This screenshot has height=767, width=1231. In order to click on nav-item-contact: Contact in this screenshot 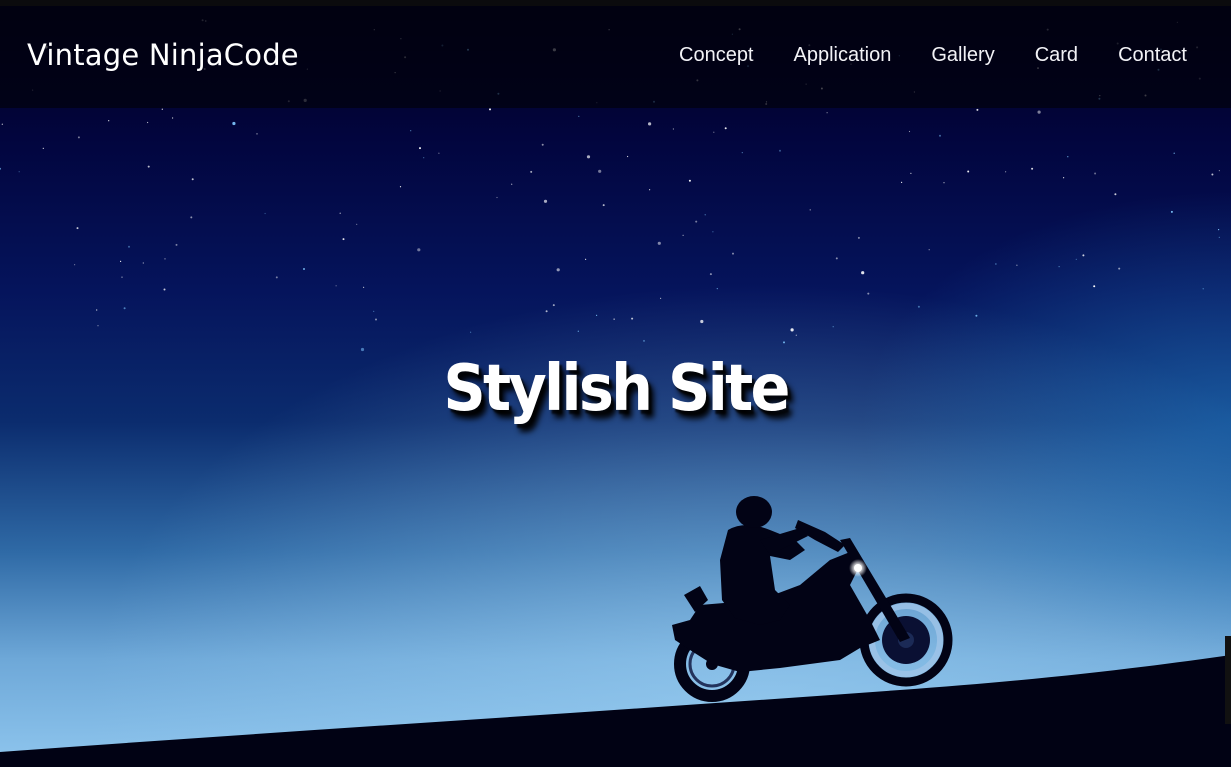, I will do `click(1152, 55)`.